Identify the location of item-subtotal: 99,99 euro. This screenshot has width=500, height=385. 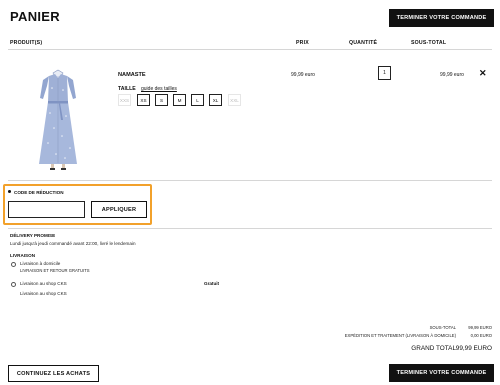
(452, 75).